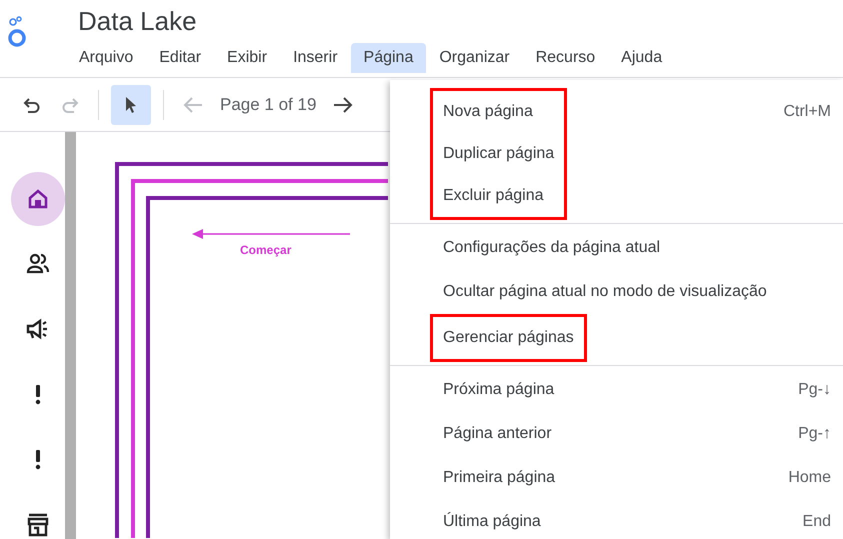 The height and width of the screenshot is (539, 843). I want to click on shortcut-text: Ctrl+M, so click(807, 112).